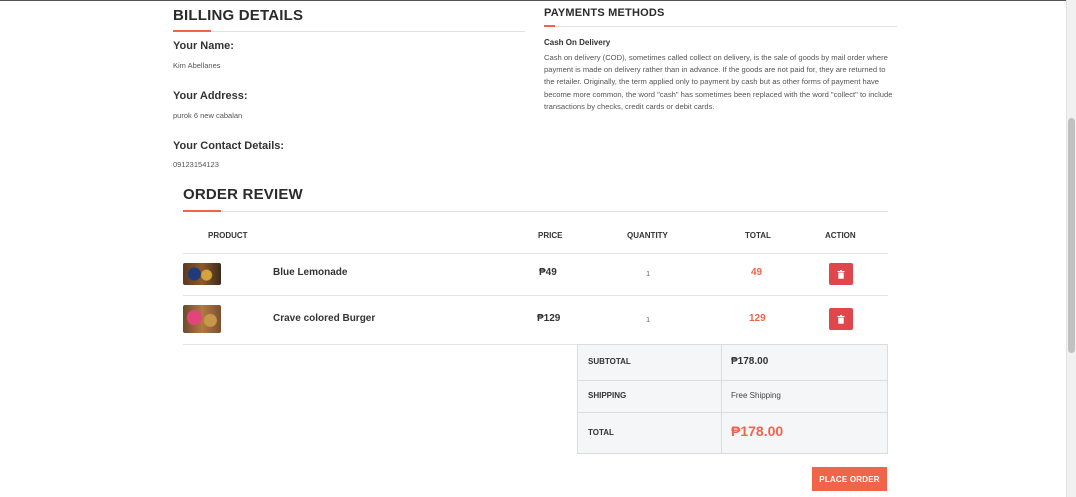  I want to click on product-total: 49, so click(757, 272).